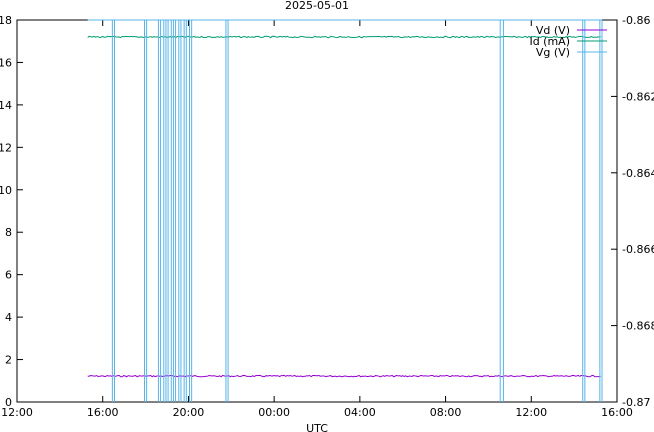 Image resolution: width=654 pixels, height=432 pixels. I want to click on legend: Vd (V)Id (mA)Vg (V), so click(568, 41).